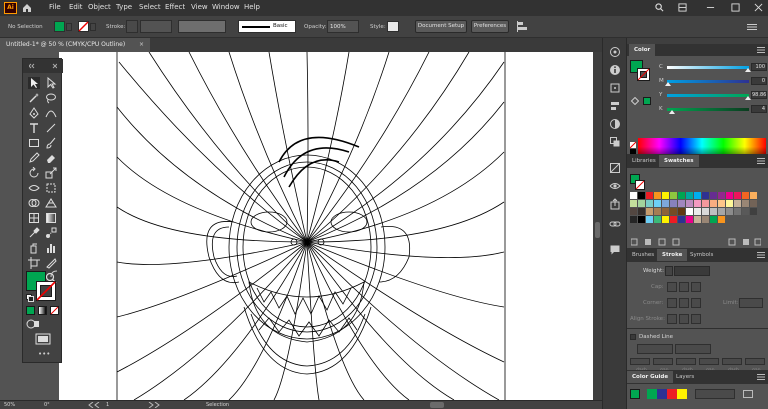  Describe the element at coordinates (686, 361) in the screenshot. I see `dash-2-input` at that location.